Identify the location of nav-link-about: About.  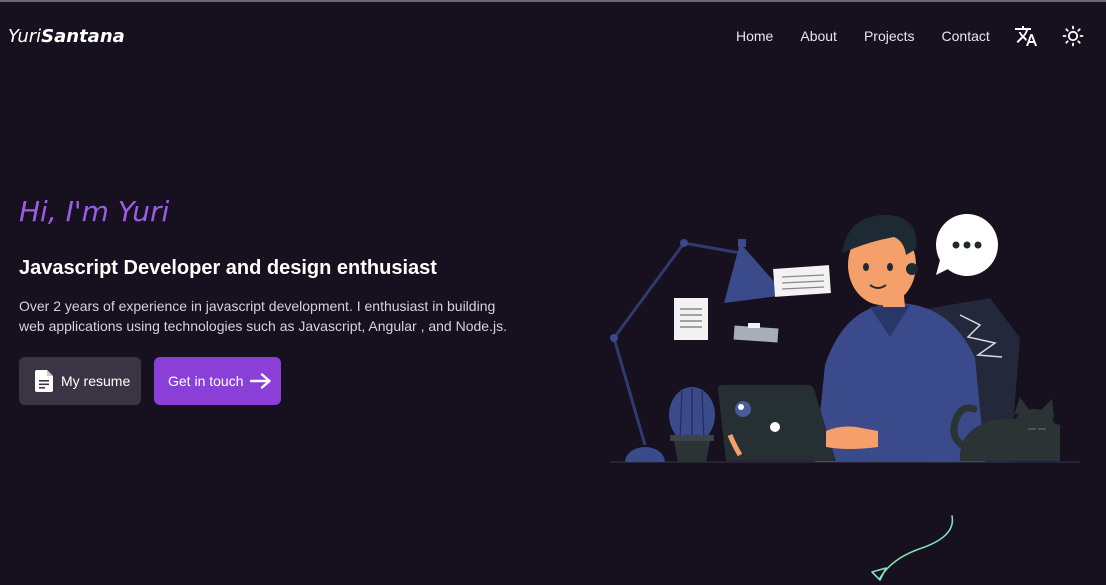
(818, 36).